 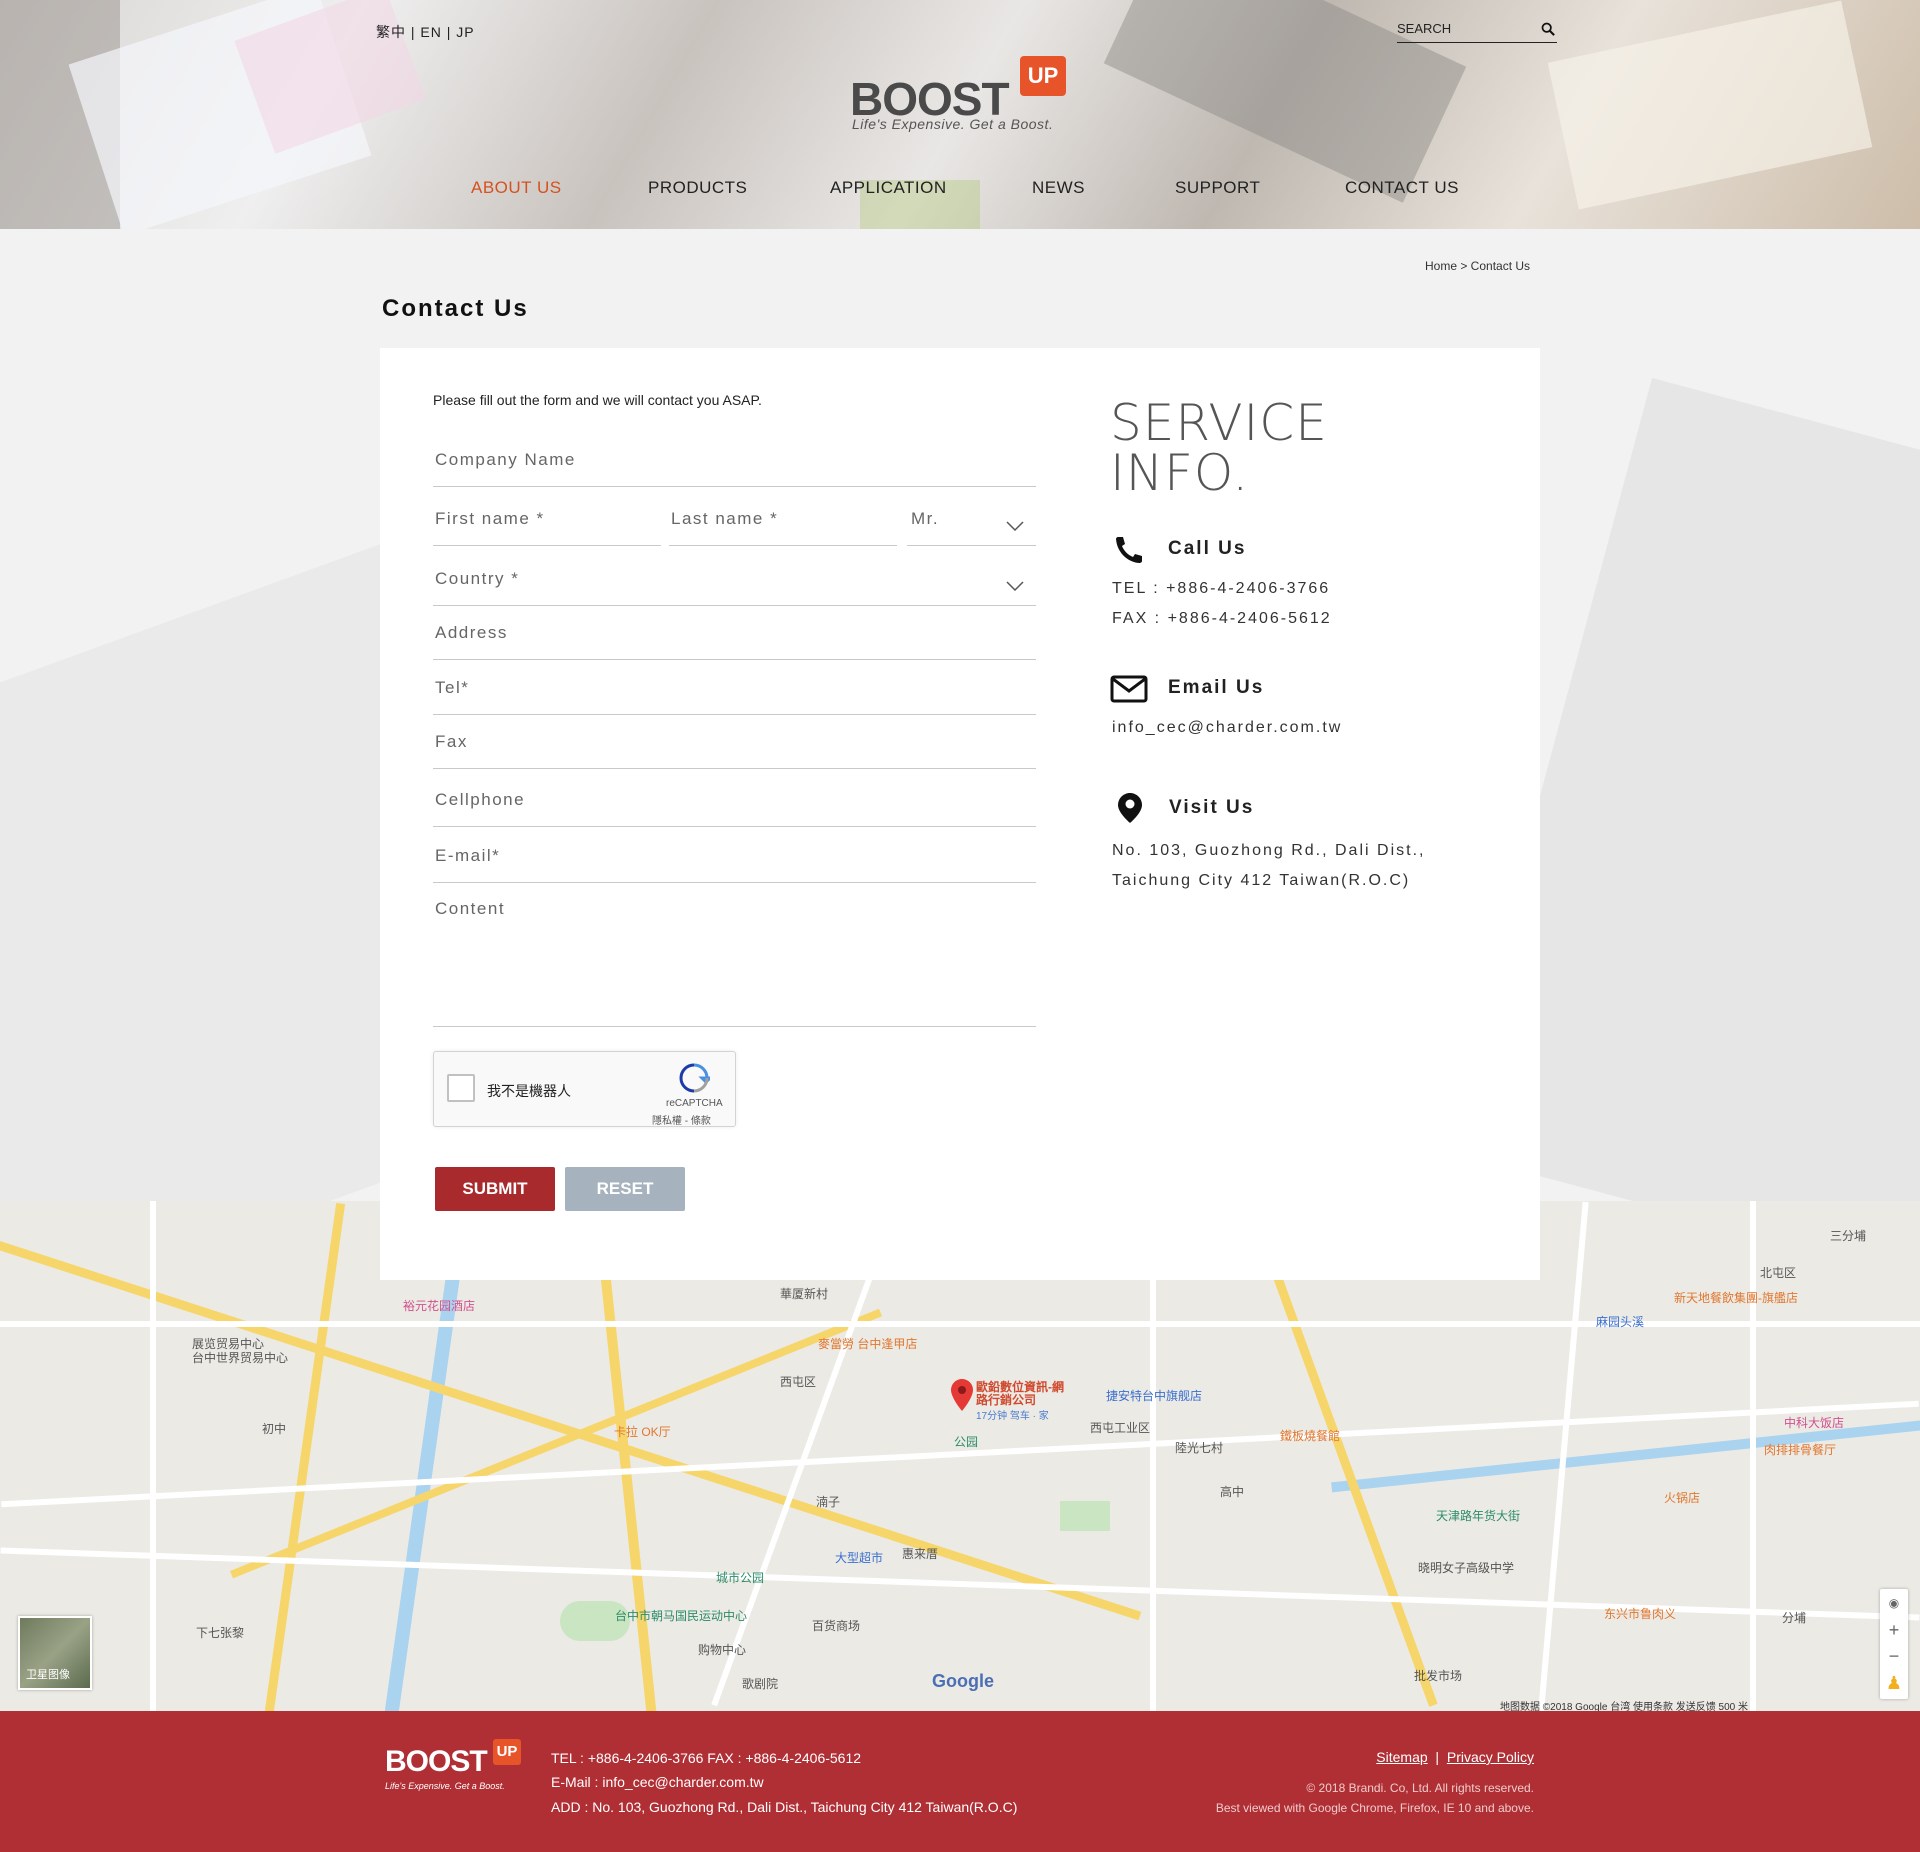 What do you see at coordinates (1154, 1396) in the screenshot?
I see `map-label: 捷安特台中旗舰店` at bounding box center [1154, 1396].